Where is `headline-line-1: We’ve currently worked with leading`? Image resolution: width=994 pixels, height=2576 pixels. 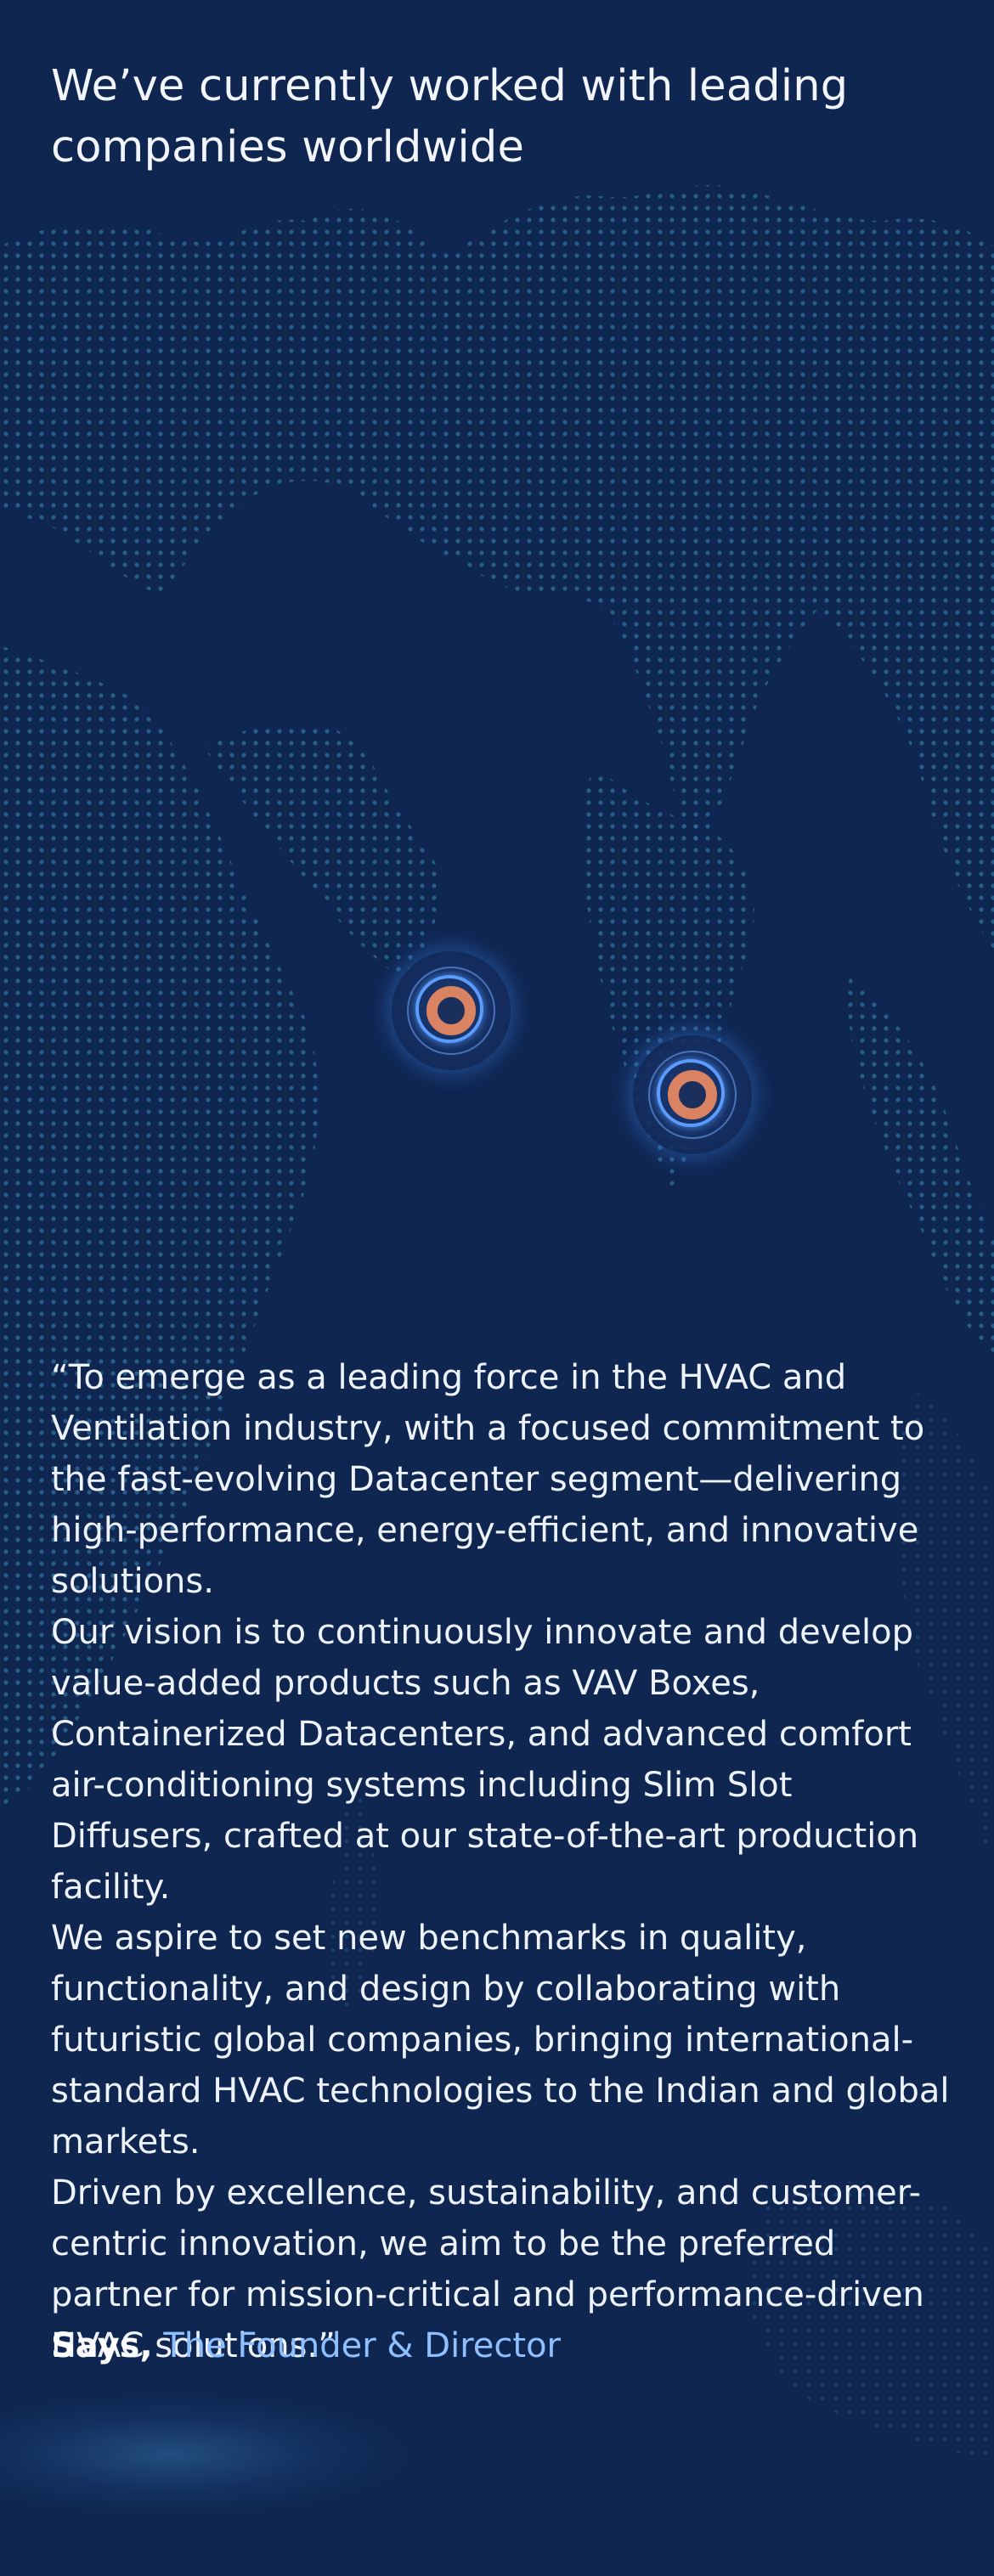 headline-line-1: We’ve currently worked with leading is located at coordinates (450, 86).